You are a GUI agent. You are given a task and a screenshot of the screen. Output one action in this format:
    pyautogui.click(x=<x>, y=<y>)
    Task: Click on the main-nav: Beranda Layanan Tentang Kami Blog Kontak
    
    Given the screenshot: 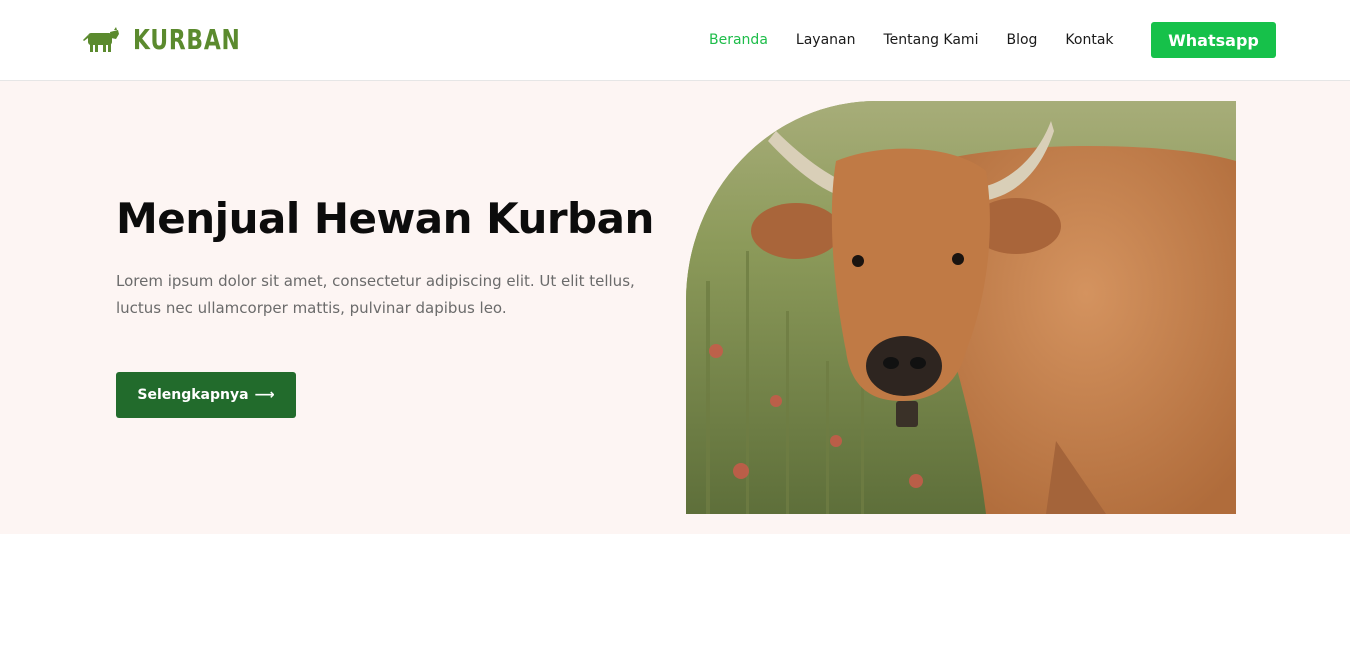 What is the action you would take?
    pyautogui.click(x=925, y=40)
    